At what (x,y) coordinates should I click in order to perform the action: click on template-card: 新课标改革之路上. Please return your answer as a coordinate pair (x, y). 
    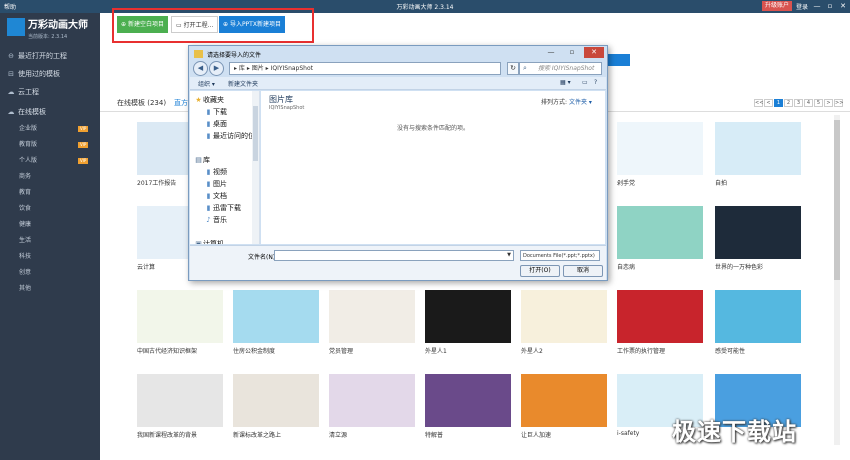
    Looking at the image, I should click on (276, 407).